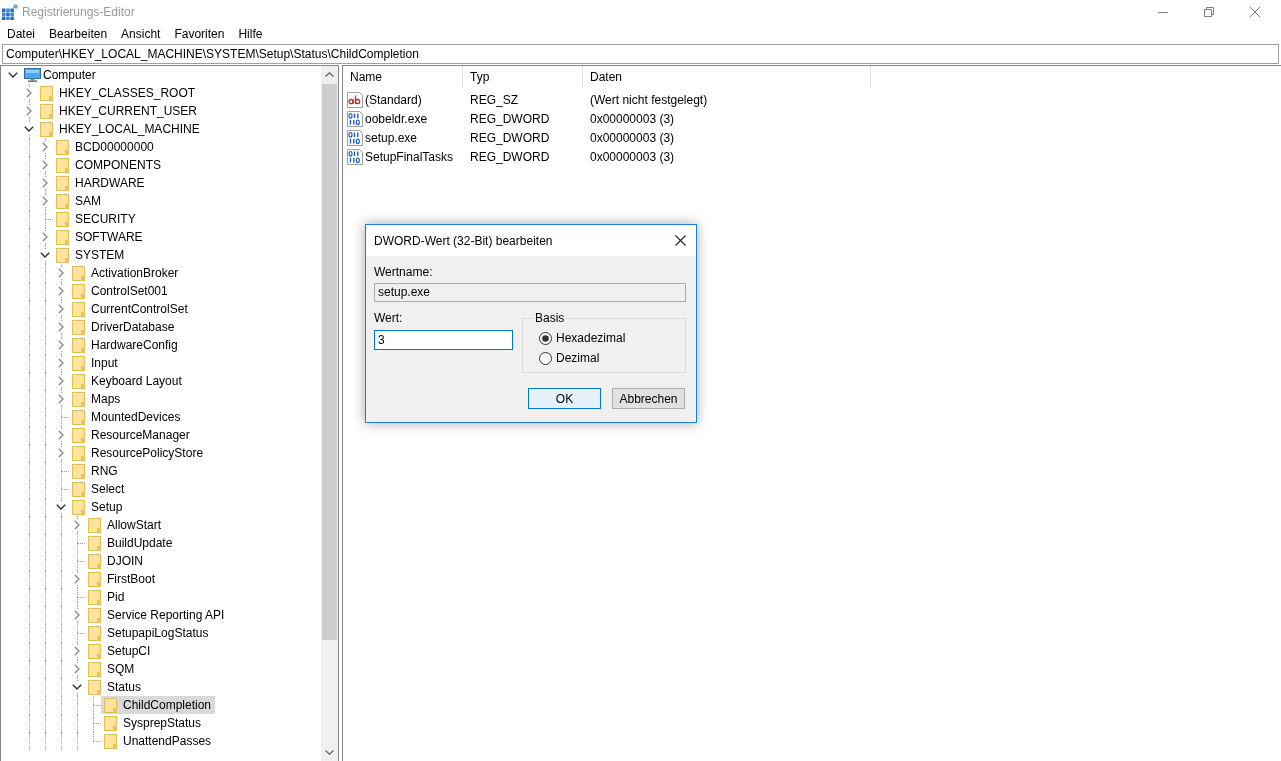 The width and height of the screenshot is (1281, 761). I want to click on restore-icon, so click(1209, 12).